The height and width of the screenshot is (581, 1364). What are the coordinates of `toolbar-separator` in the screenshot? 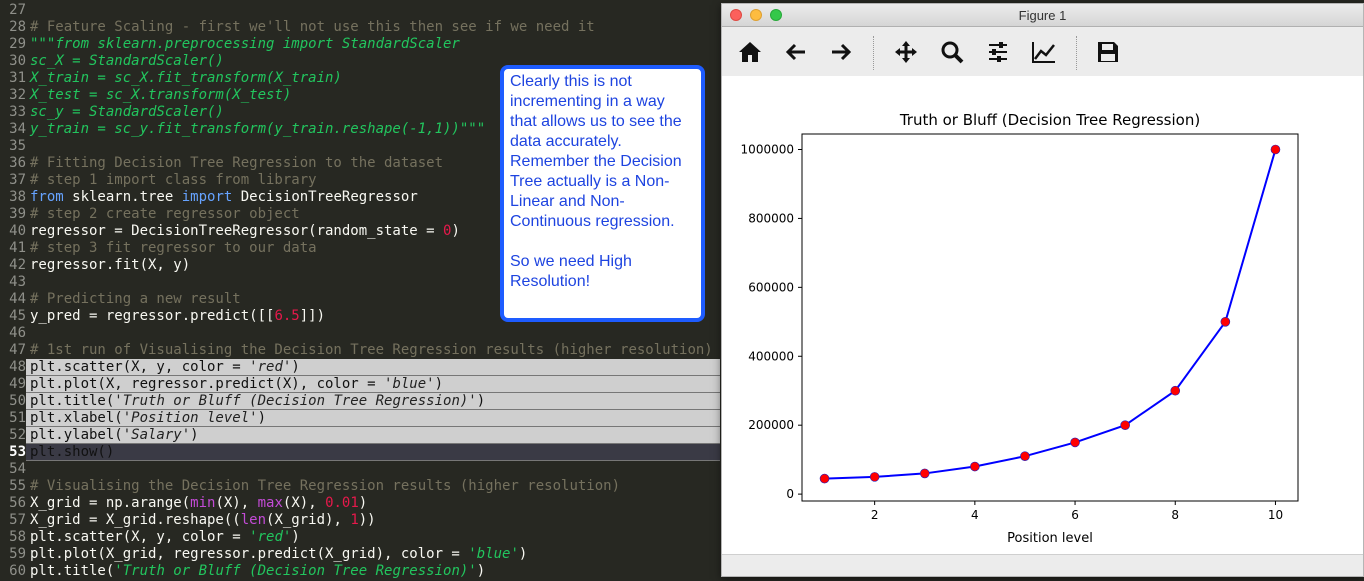 It's located at (873, 53).